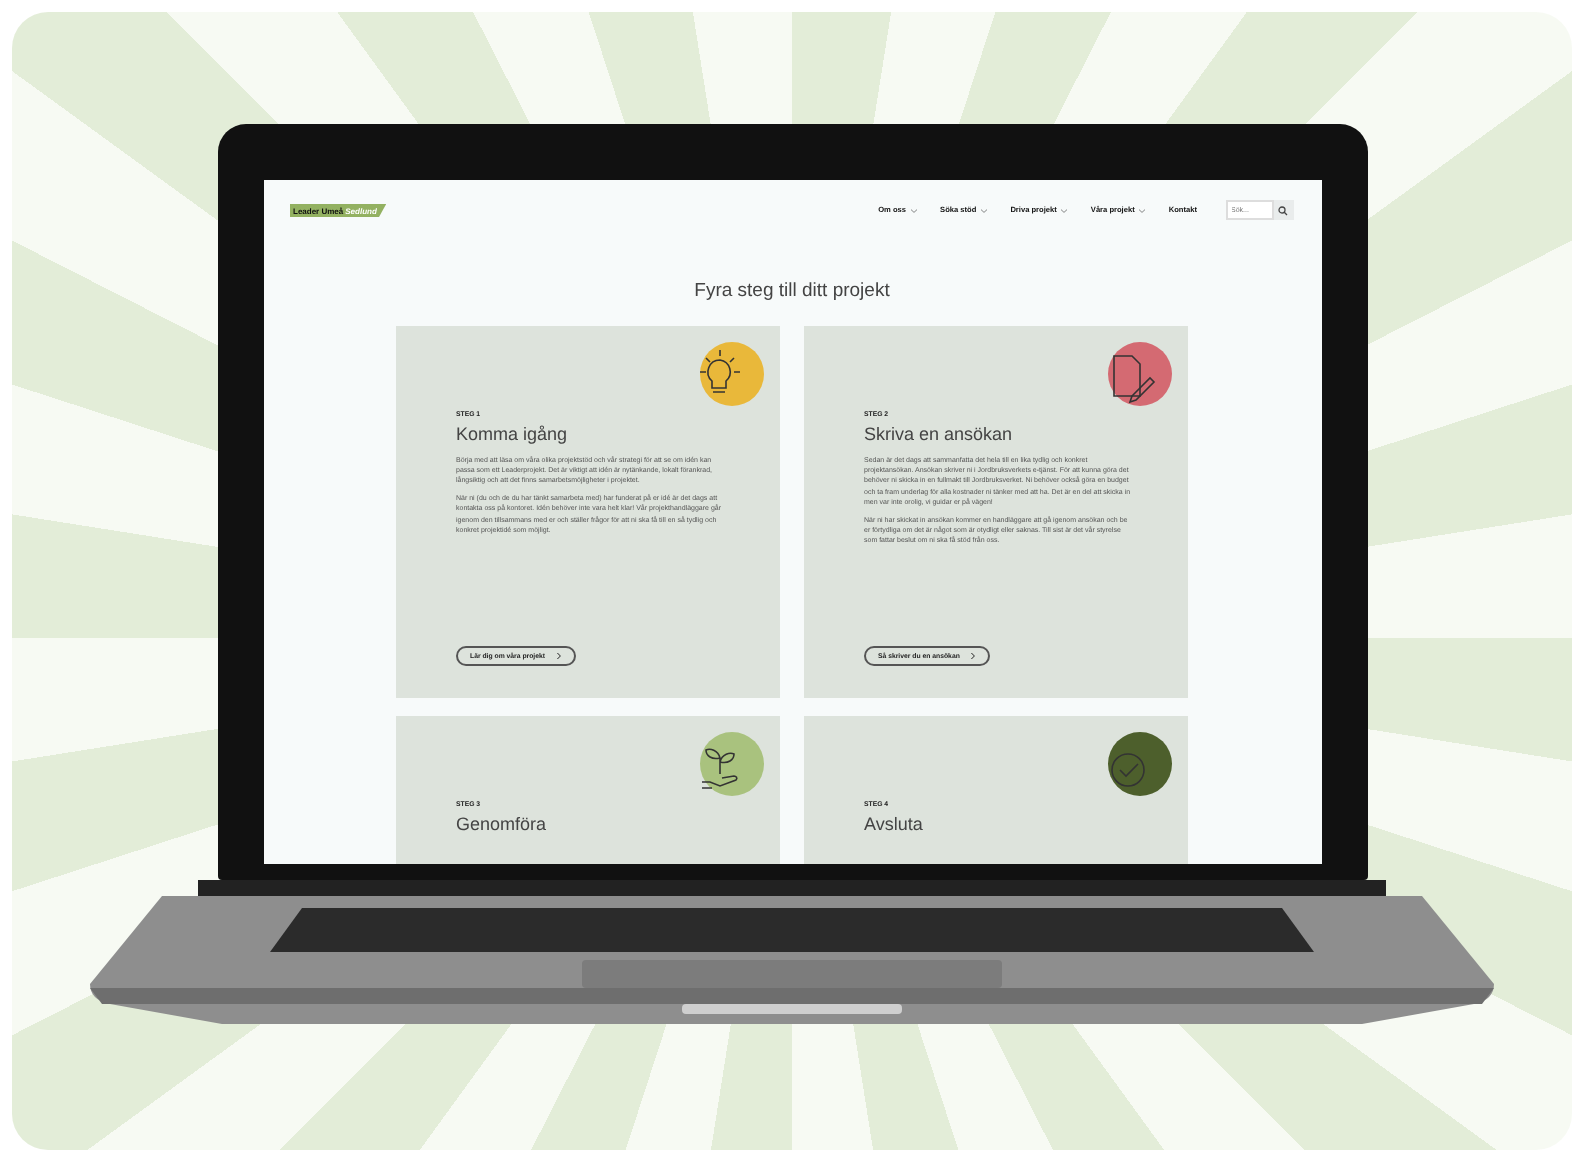  I want to click on search-button, so click(1283, 210).